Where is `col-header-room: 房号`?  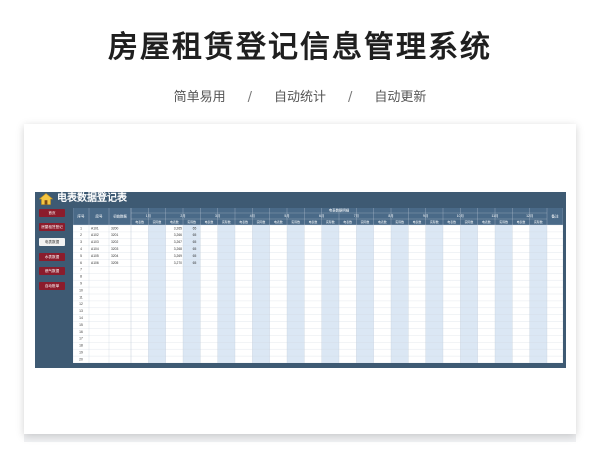 col-header-room: 房号 is located at coordinates (99, 215).